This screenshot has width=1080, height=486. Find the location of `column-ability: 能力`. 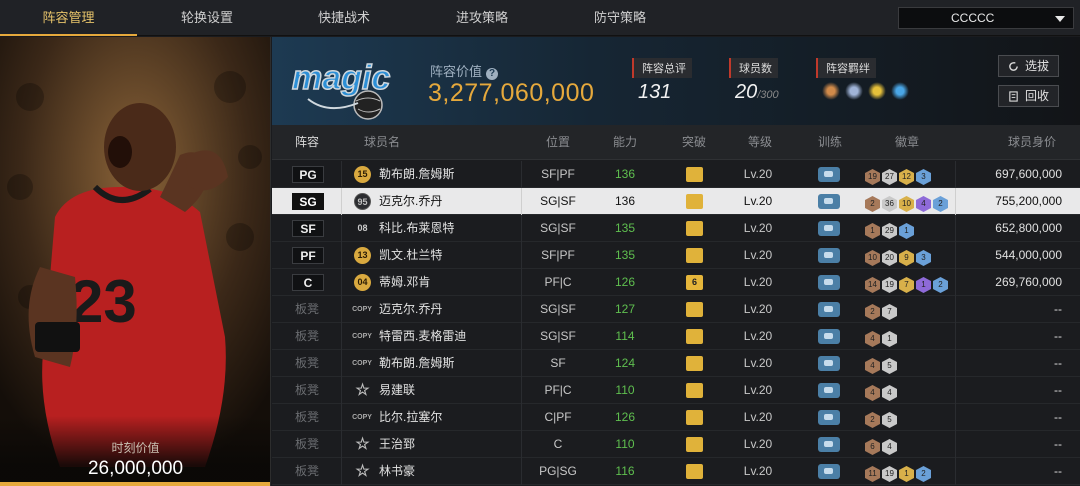

column-ability: 能力 is located at coordinates (625, 142).